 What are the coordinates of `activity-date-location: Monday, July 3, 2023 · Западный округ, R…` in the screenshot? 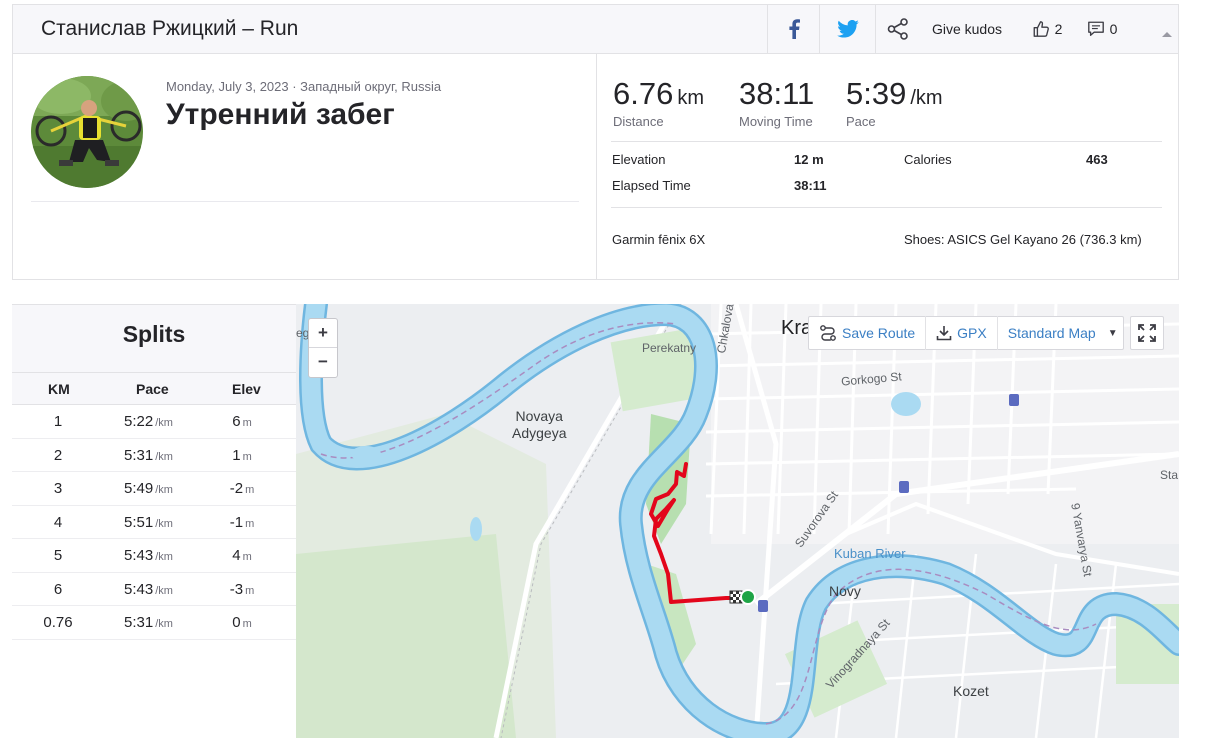 It's located at (304, 86).